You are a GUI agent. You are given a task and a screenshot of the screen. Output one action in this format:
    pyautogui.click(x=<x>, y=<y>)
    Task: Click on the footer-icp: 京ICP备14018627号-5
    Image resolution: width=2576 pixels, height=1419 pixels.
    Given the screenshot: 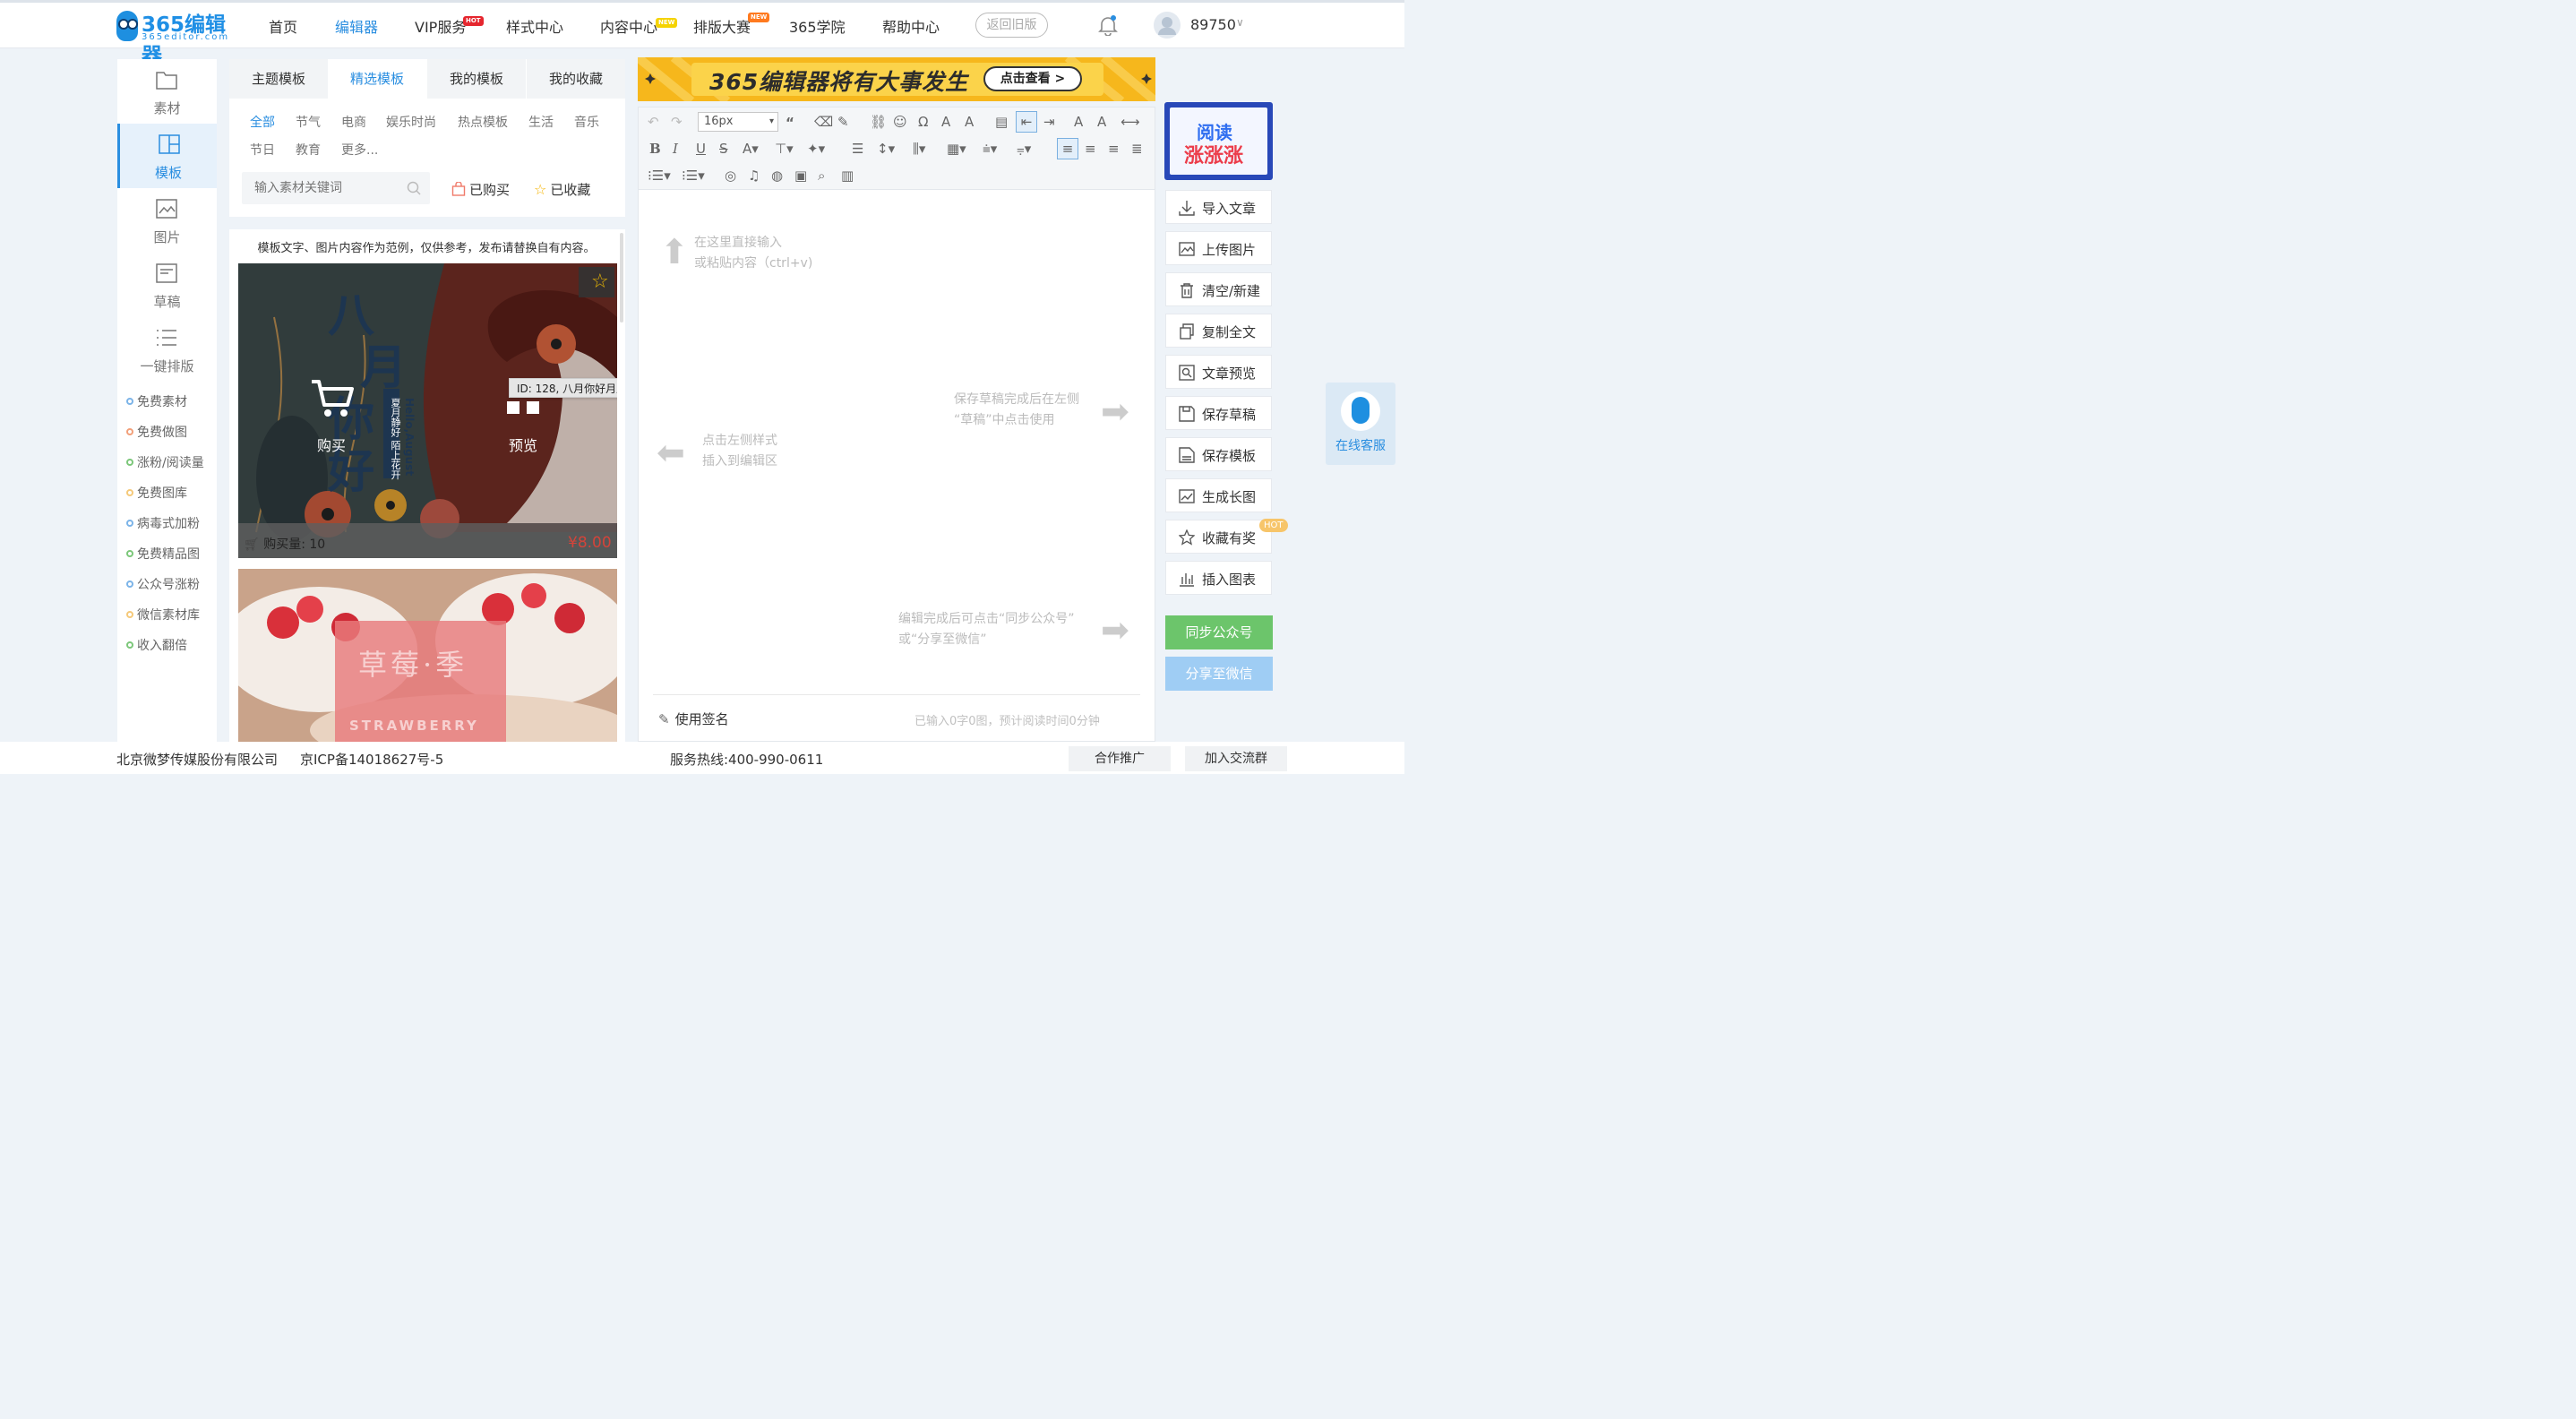 What is the action you would take?
    pyautogui.click(x=371, y=760)
    